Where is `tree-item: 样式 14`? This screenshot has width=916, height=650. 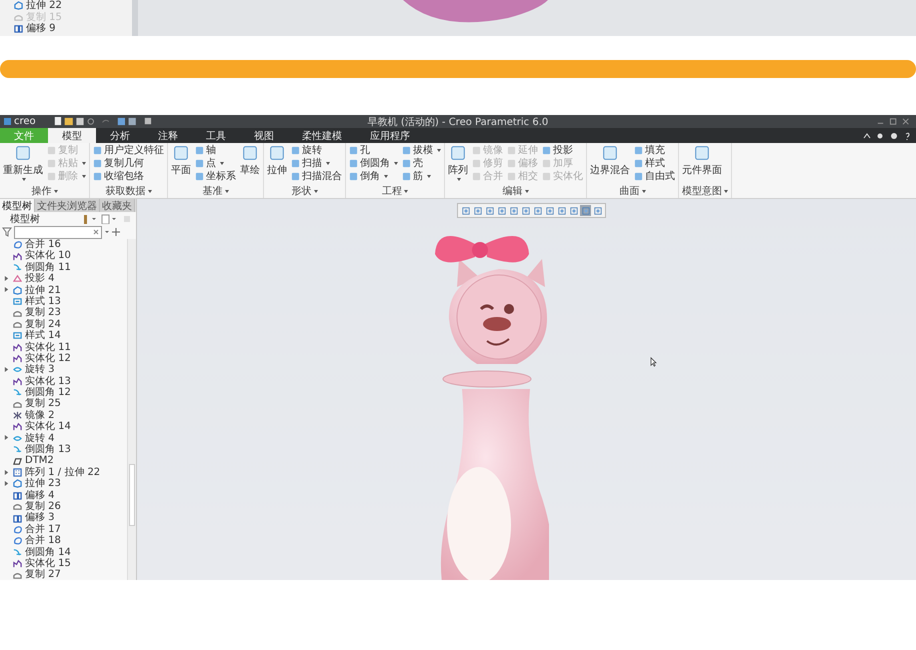
tree-item: 样式 14 is located at coordinates (63, 336).